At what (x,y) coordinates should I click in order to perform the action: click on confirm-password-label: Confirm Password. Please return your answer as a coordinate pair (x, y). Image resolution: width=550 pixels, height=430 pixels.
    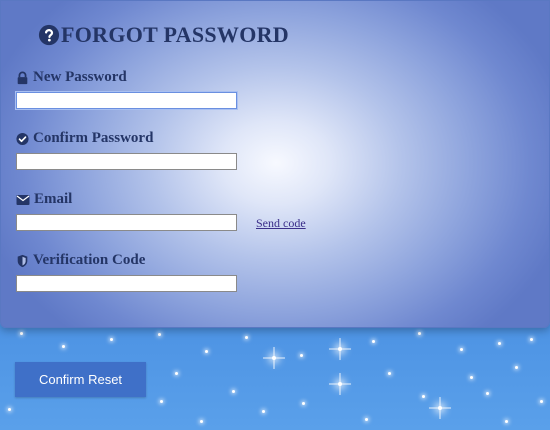
    Looking at the image, I should click on (84, 138).